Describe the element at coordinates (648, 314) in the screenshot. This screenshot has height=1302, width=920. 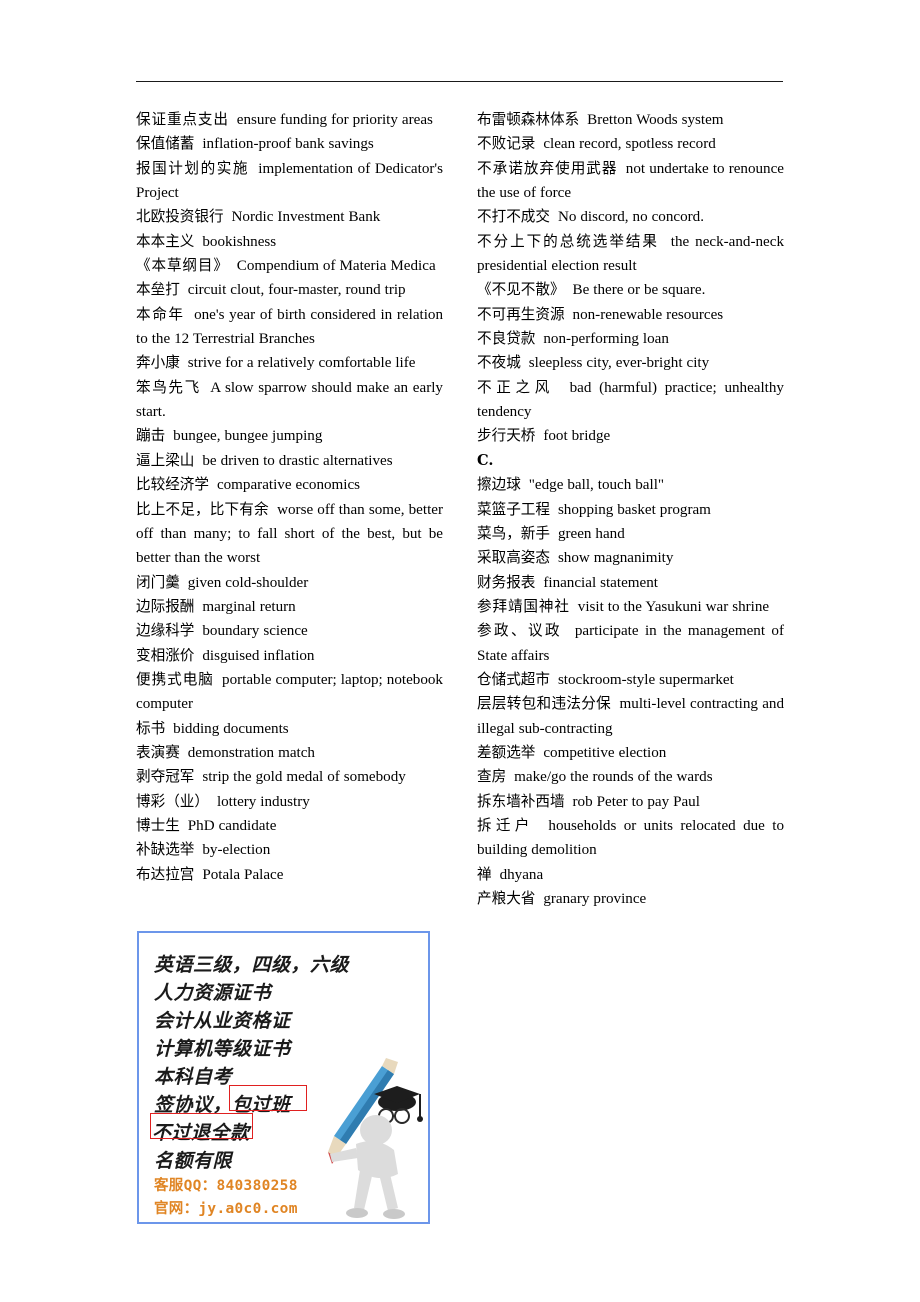
I see `entry-gloss-en: non-renewable resources` at that location.